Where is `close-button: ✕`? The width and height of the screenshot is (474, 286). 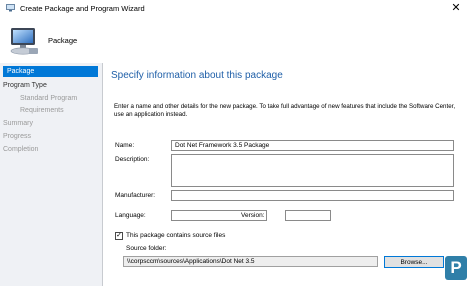 close-button: ✕ is located at coordinates (456, 8).